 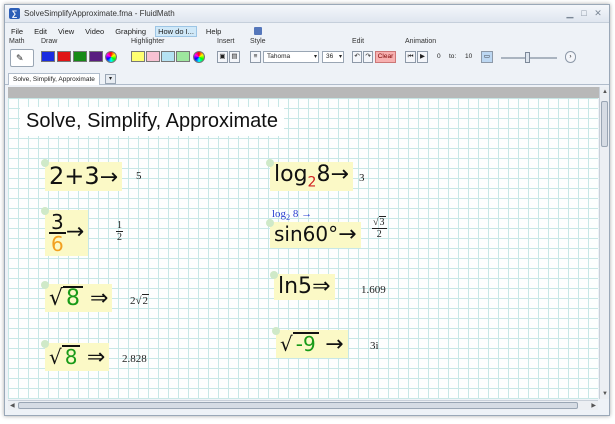 I want to click on expr-sin: sin60°→, so click(x=313, y=233).